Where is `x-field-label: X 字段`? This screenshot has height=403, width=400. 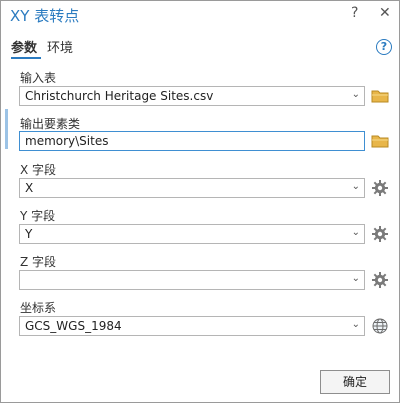 x-field-label: X 字段 is located at coordinates (38, 170).